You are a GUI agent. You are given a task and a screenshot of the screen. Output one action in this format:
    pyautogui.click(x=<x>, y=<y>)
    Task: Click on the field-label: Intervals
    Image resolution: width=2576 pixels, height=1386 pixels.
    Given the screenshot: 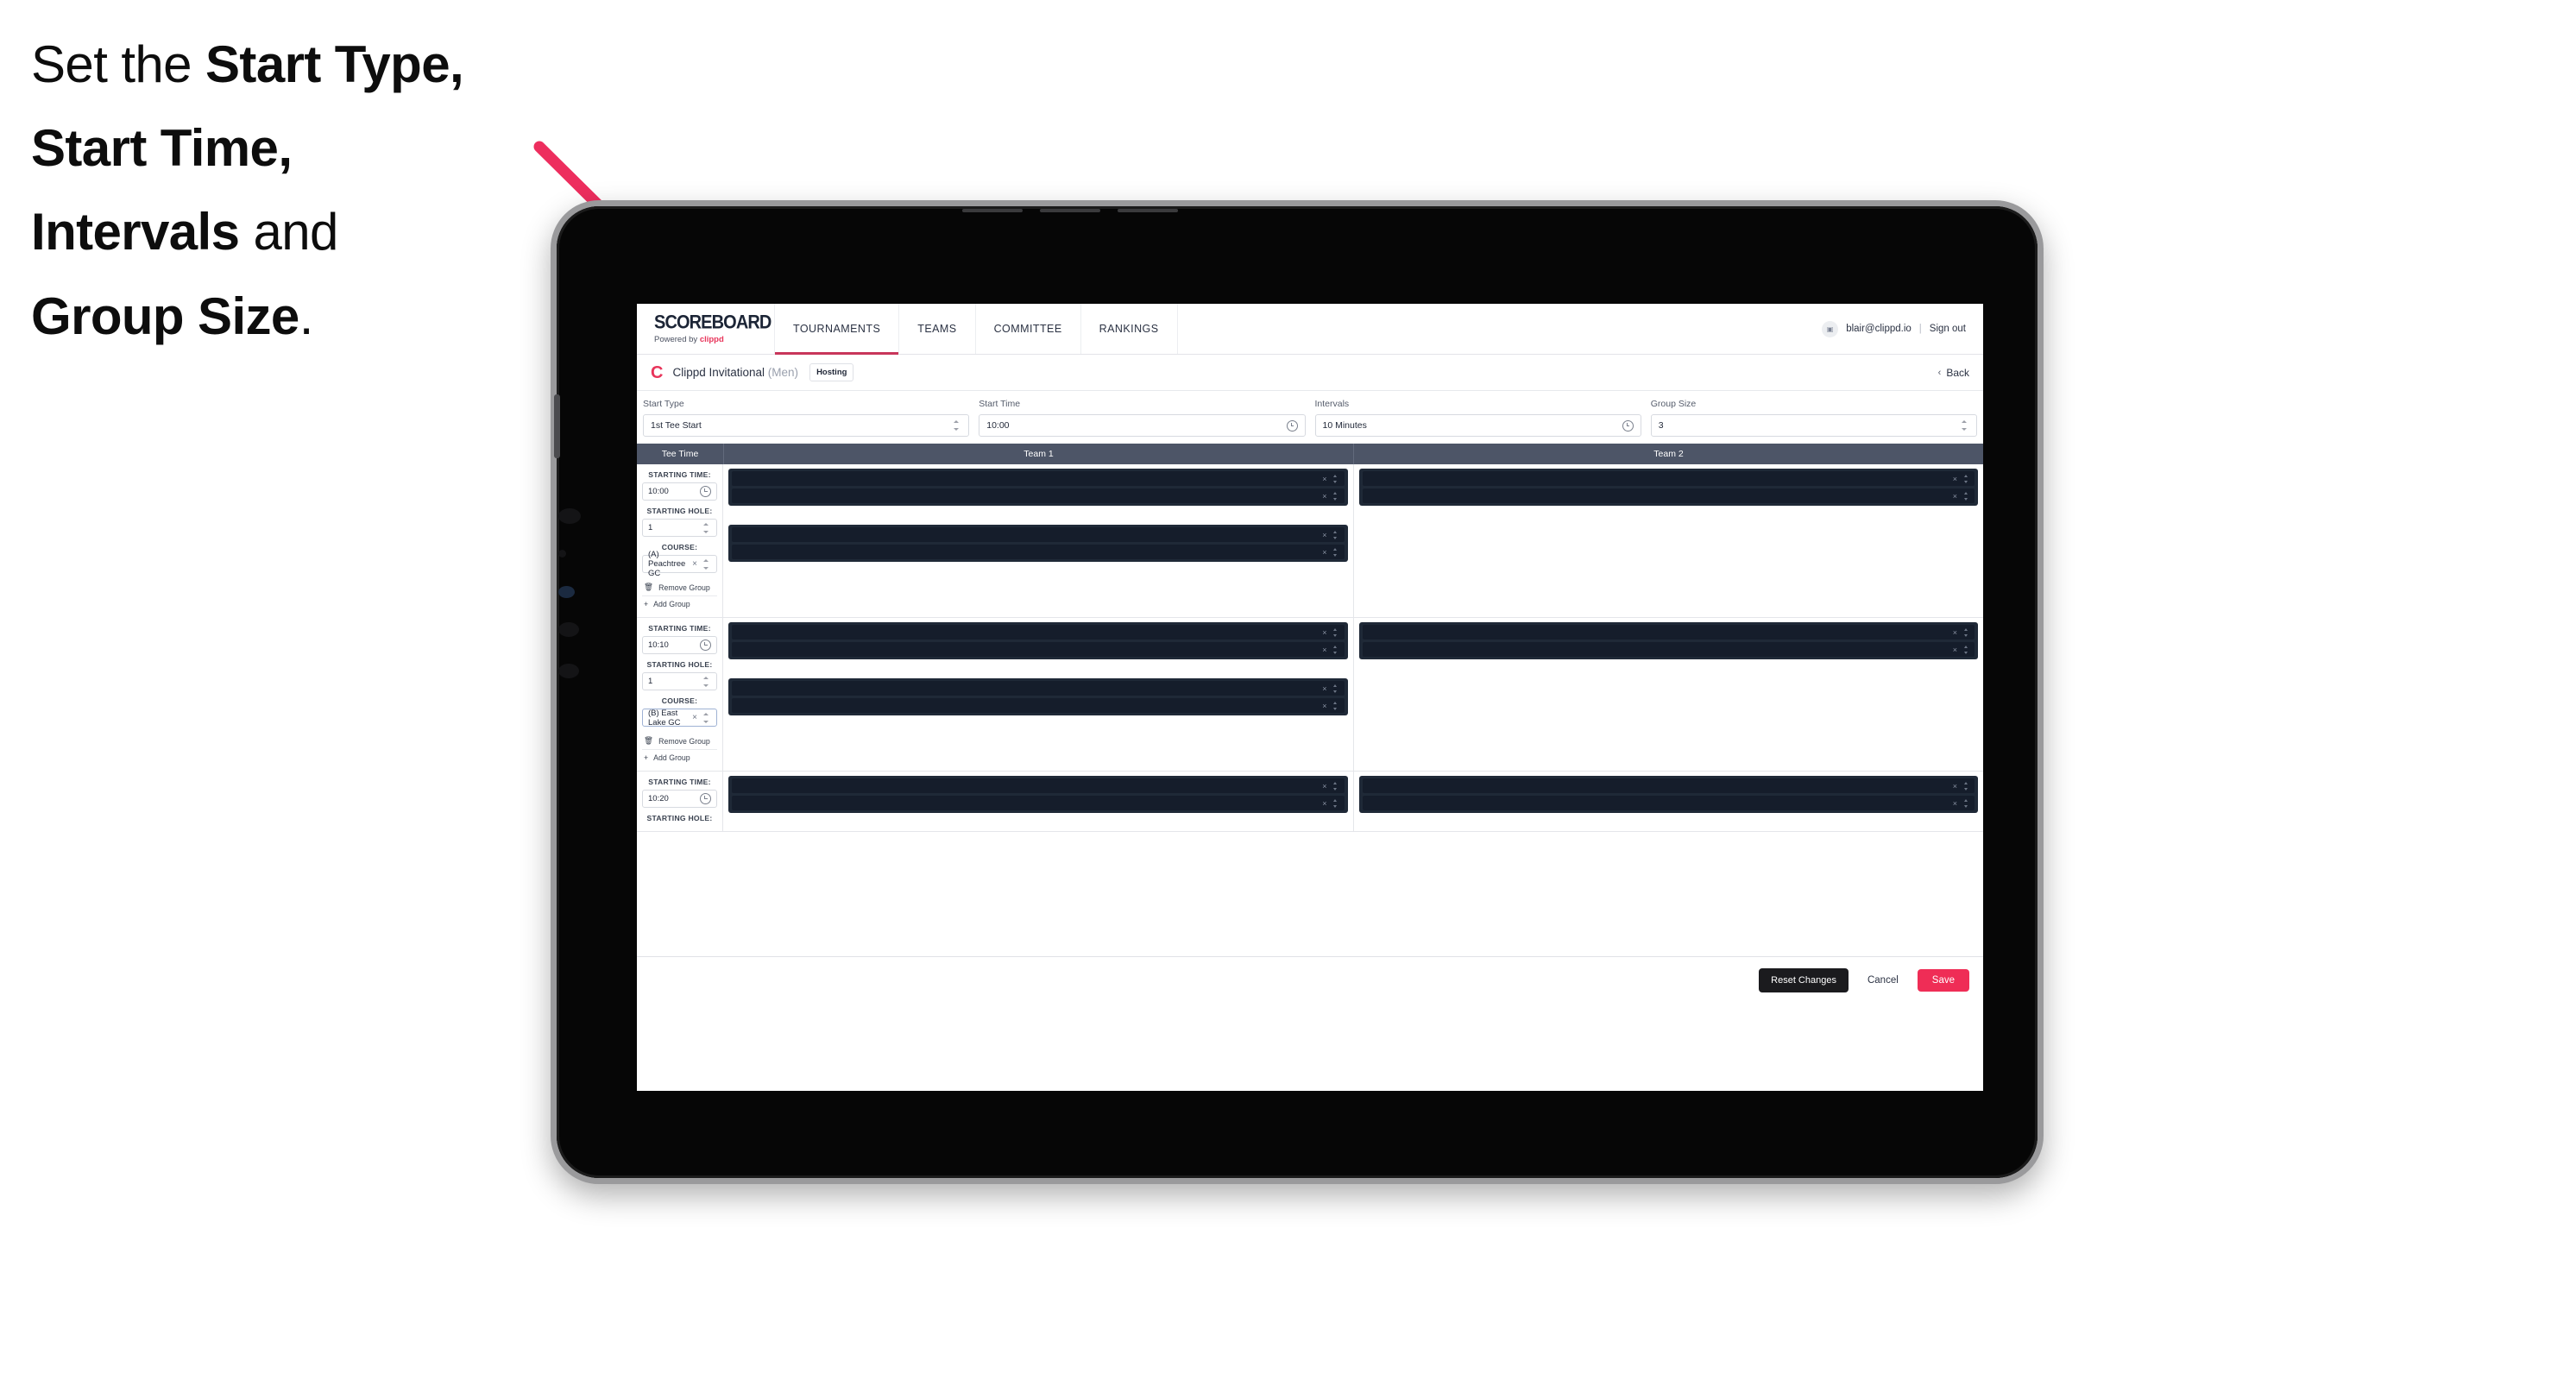 What is the action you would take?
    pyautogui.click(x=1332, y=404)
    